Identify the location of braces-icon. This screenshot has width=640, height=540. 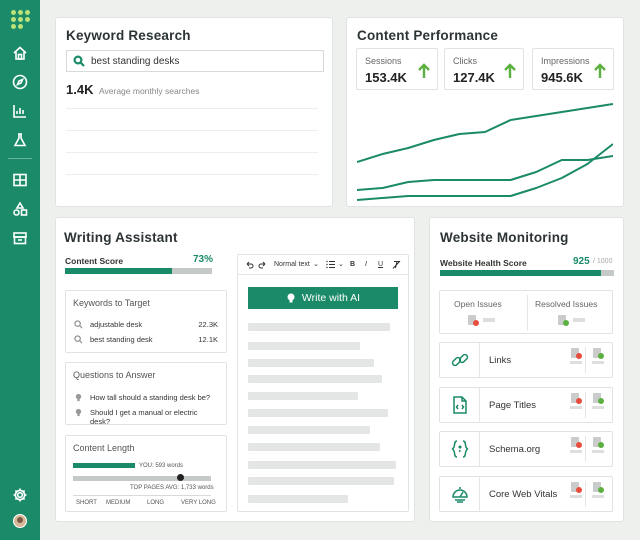
(460, 449).